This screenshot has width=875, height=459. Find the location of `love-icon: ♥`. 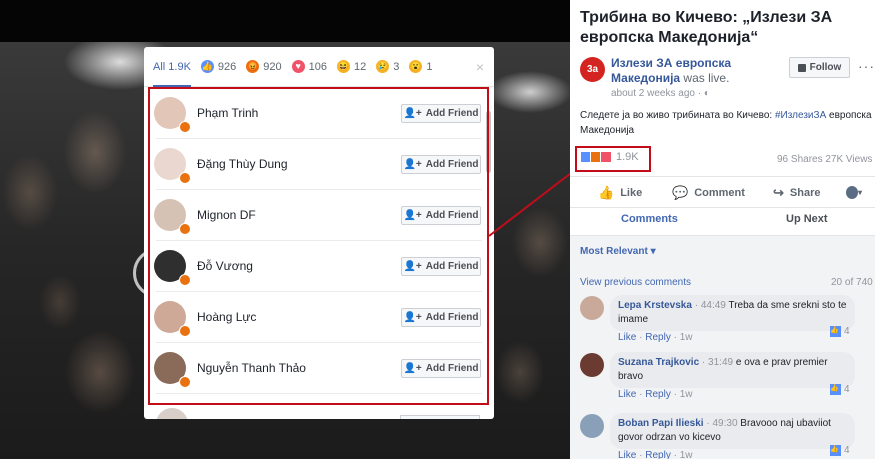

love-icon: ♥ is located at coordinates (298, 66).